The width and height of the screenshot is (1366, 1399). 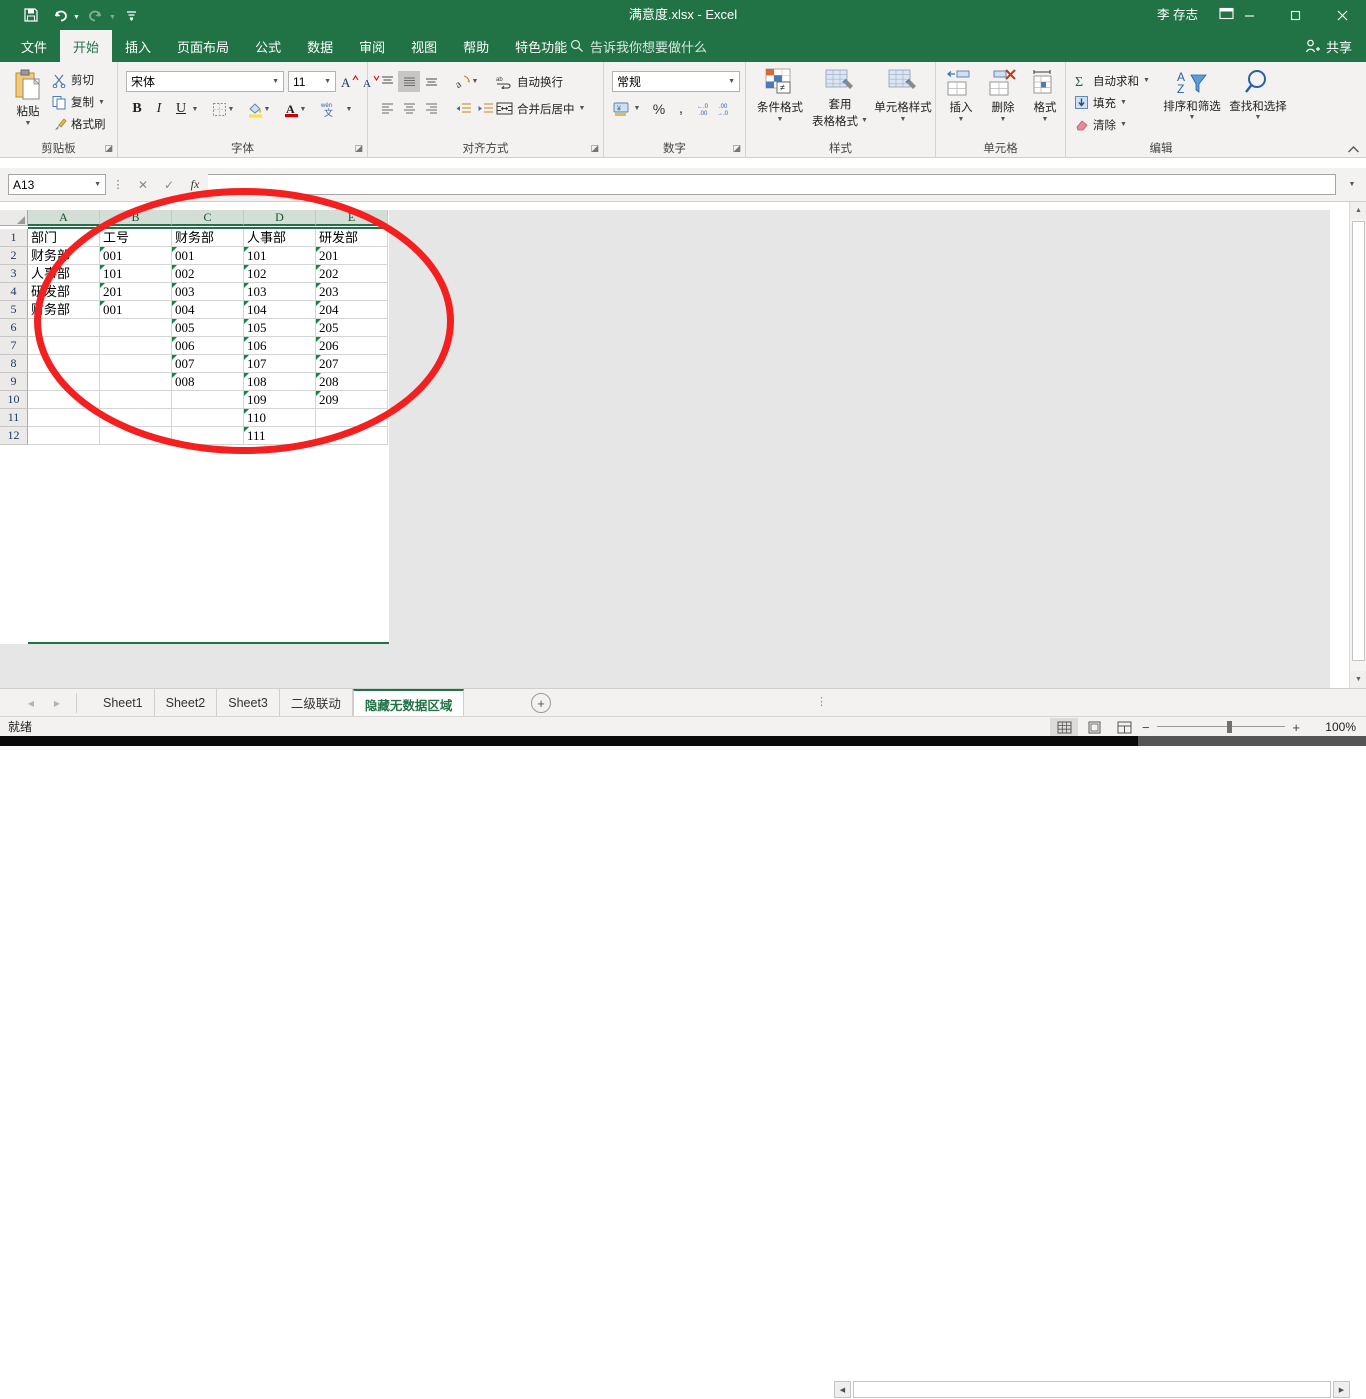 I want to click on sheet-tab-sheet1: Sheet1, so click(x=123, y=702).